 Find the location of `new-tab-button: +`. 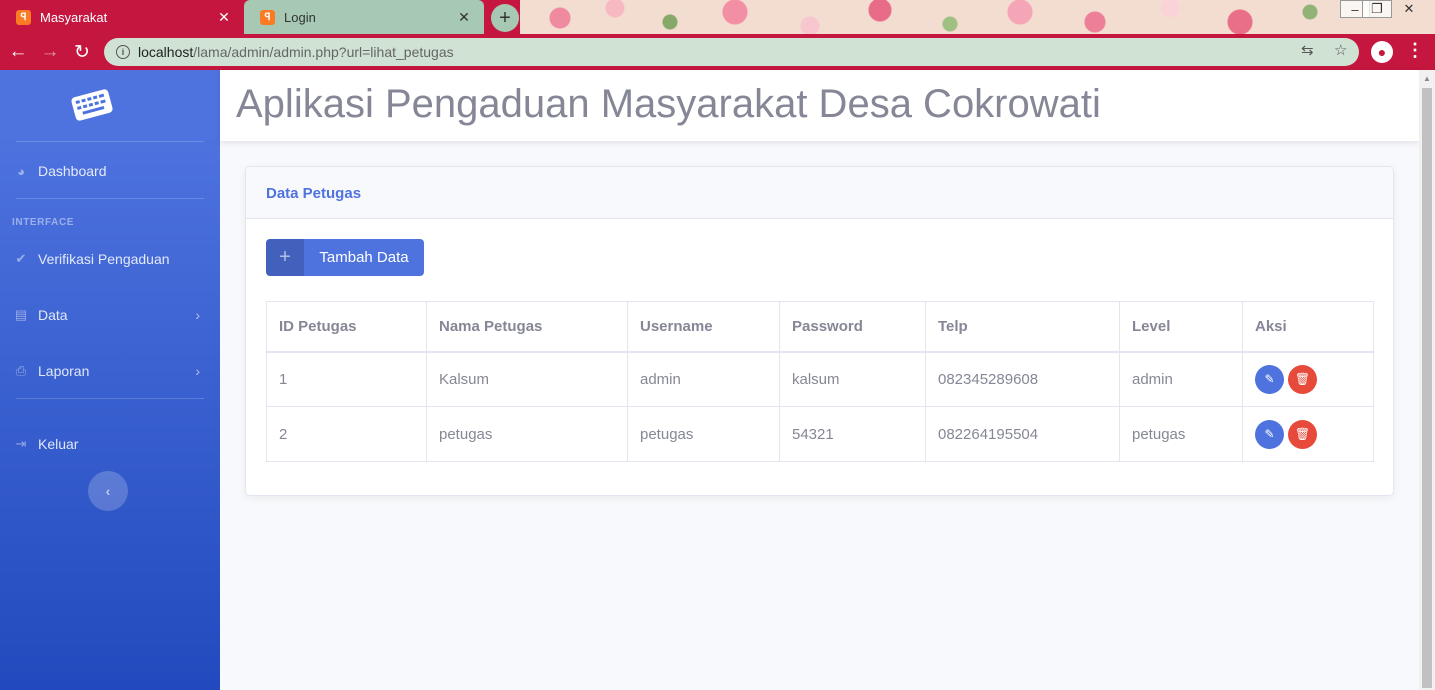

new-tab-button: + is located at coordinates (505, 18).